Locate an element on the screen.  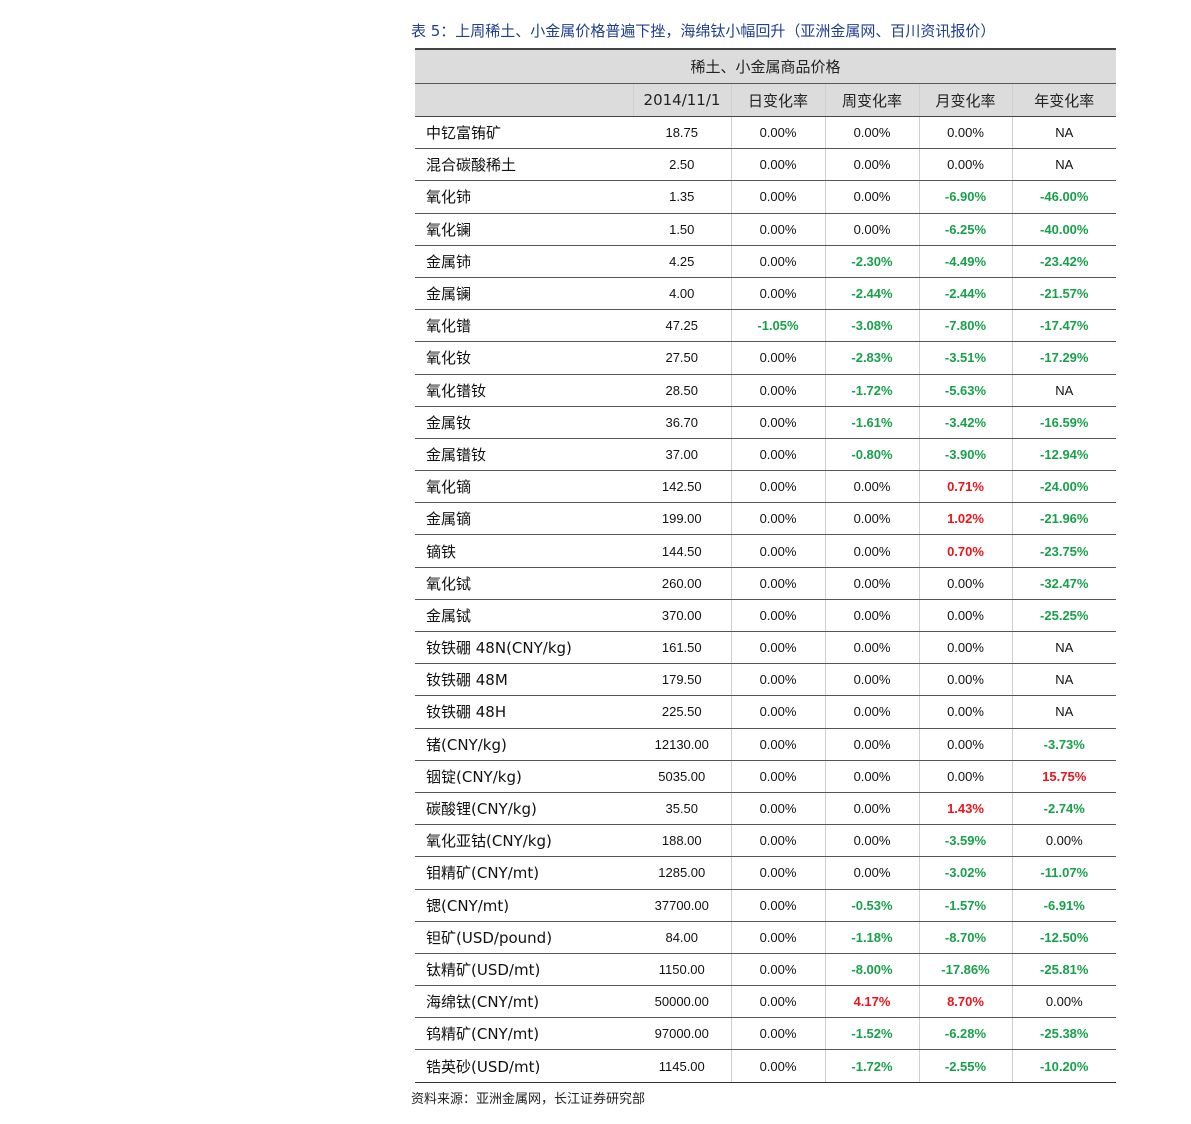
cell-price: 370.00 is located at coordinates (682, 616).